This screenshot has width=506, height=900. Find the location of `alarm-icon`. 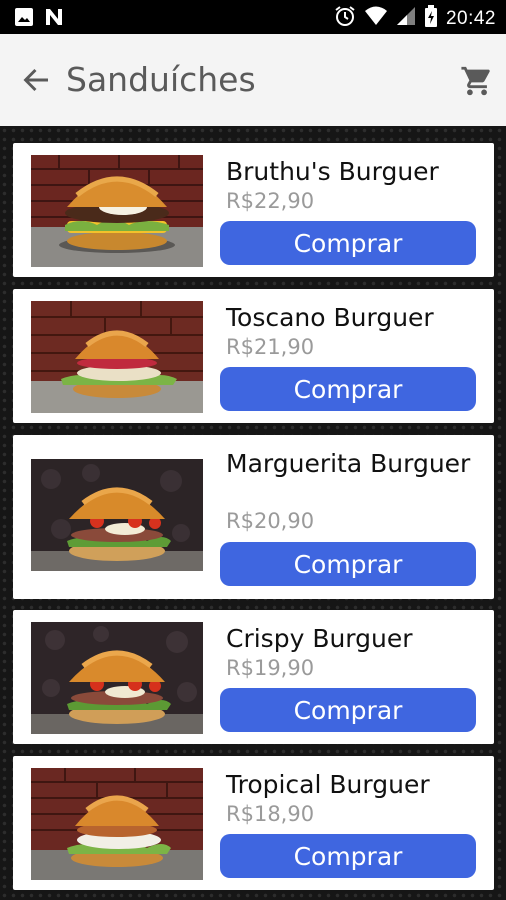

alarm-icon is located at coordinates (345, 18).